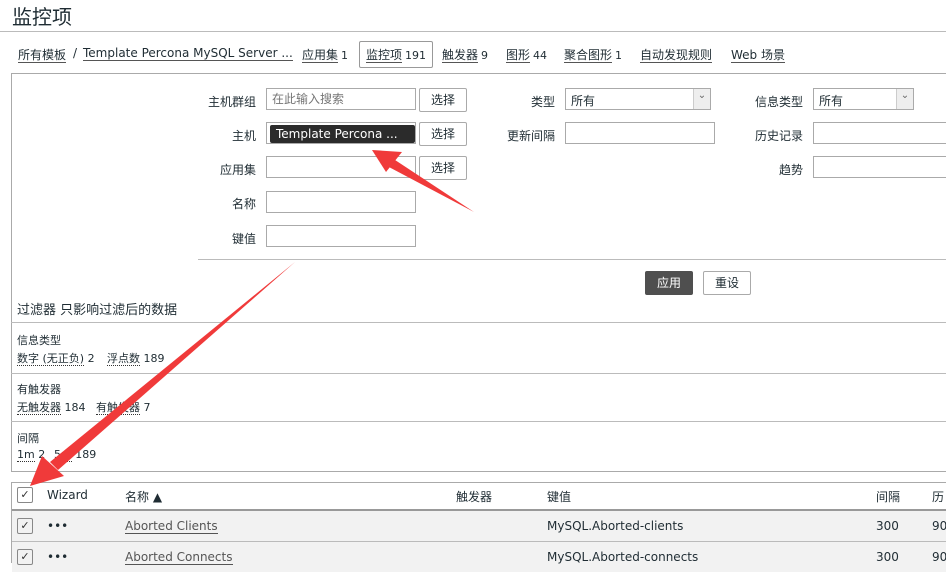  Describe the element at coordinates (243, 239) in the screenshot. I see `key-label: 键值` at that location.